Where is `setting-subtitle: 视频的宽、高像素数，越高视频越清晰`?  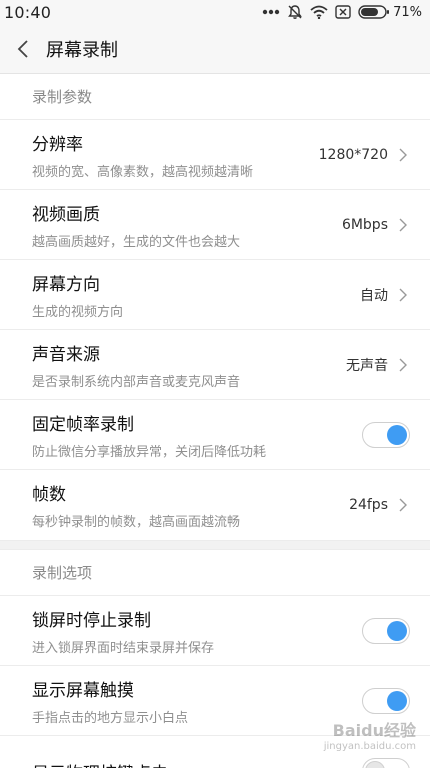
setting-subtitle: 视频的宽、高像素数，越高视频越清晰 is located at coordinates (143, 172).